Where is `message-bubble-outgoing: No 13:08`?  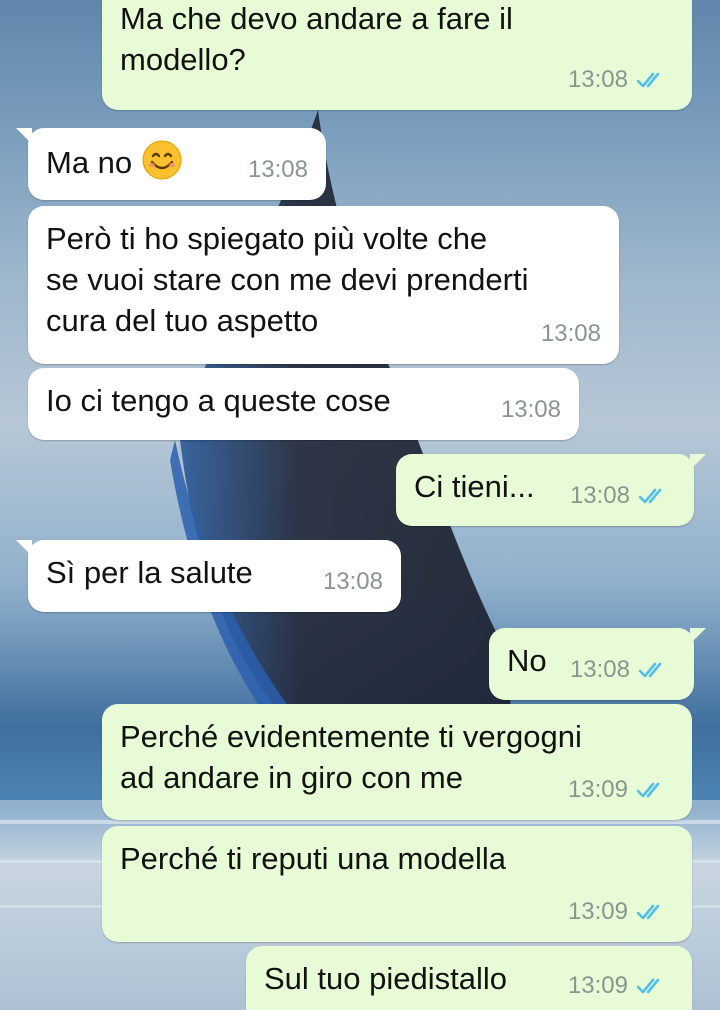
message-bubble-outgoing: No 13:08 is located at coordinates (597, 664).